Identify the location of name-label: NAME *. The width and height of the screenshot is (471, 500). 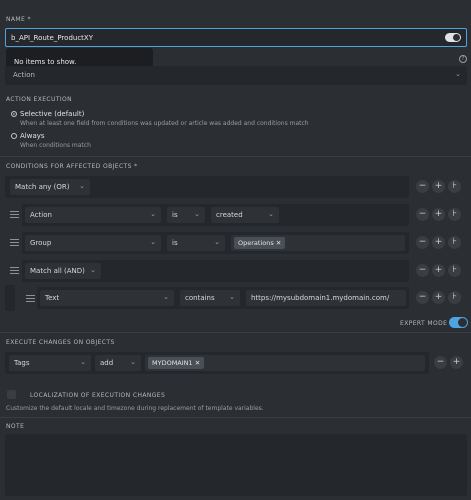
(18, 19).